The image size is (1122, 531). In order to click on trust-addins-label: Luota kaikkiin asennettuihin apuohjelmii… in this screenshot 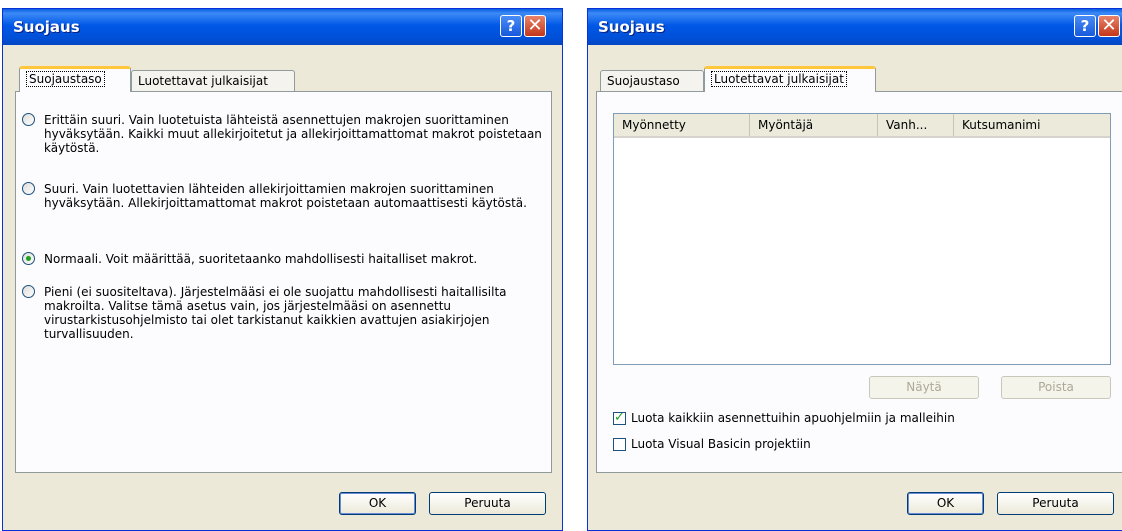, I will do `click(793, 418)`.